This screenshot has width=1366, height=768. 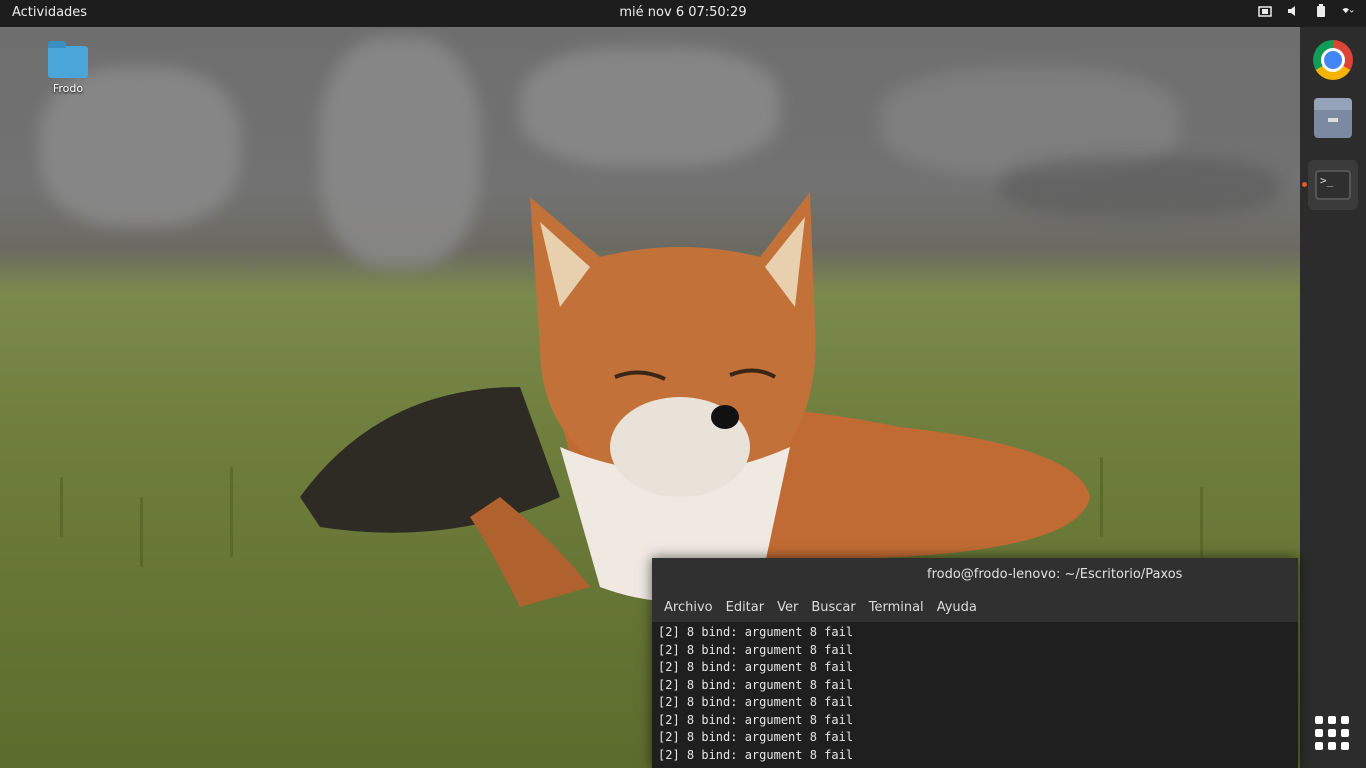 What do you see at coordinates (899, 607) in the screenshot?
I see `menu-terminal: Terminal` at bounding box center [899, 607].